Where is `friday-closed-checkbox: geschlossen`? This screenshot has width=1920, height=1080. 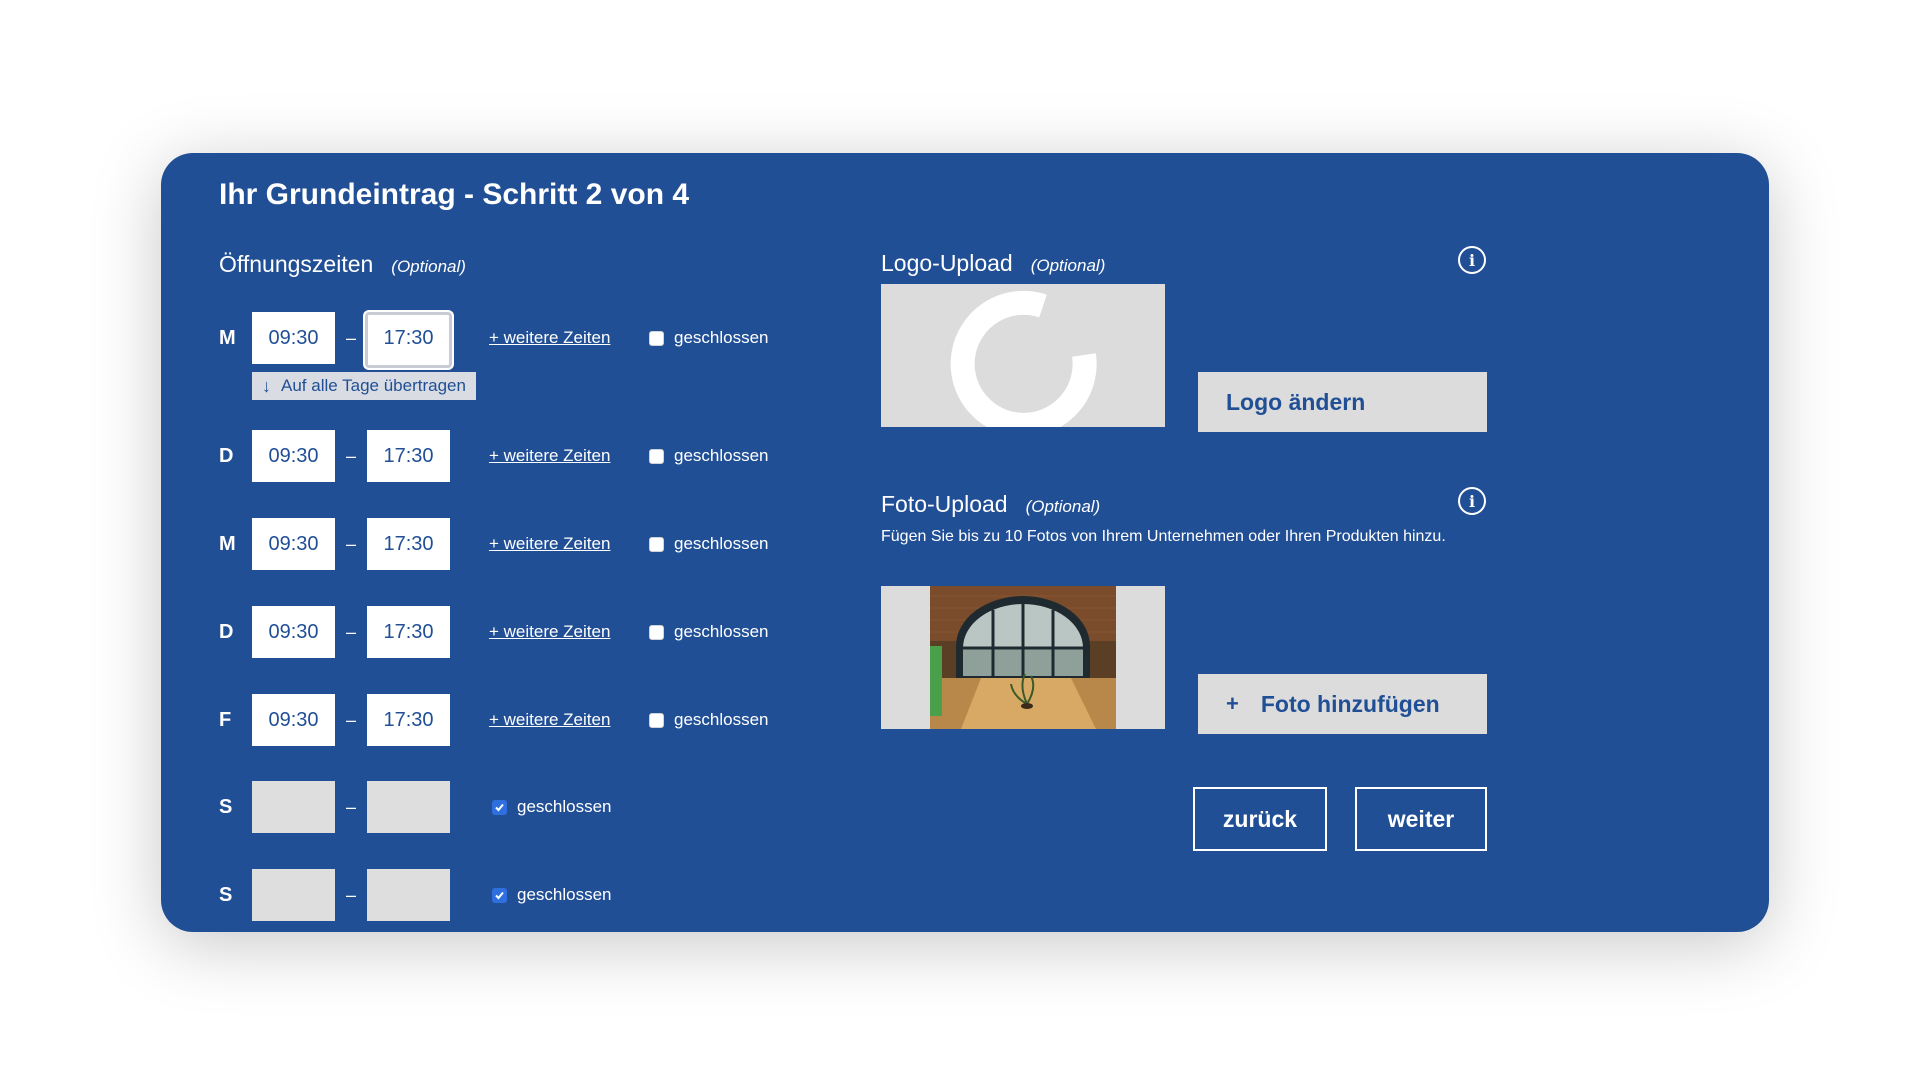
friday-closed-checkbox: geschlossen is located at coordinates (709, 720).